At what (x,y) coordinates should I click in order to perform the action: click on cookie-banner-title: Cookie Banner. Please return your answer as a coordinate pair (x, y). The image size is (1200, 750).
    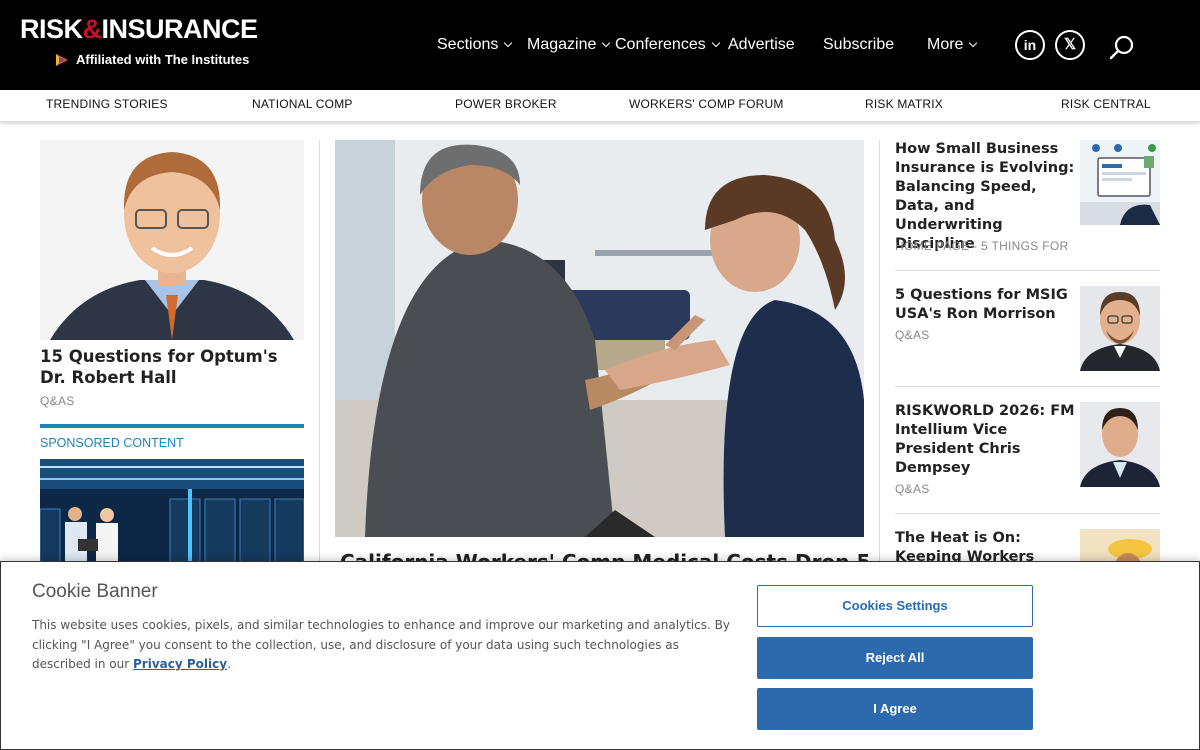
    Looking at the image, I should click on (95, 591).